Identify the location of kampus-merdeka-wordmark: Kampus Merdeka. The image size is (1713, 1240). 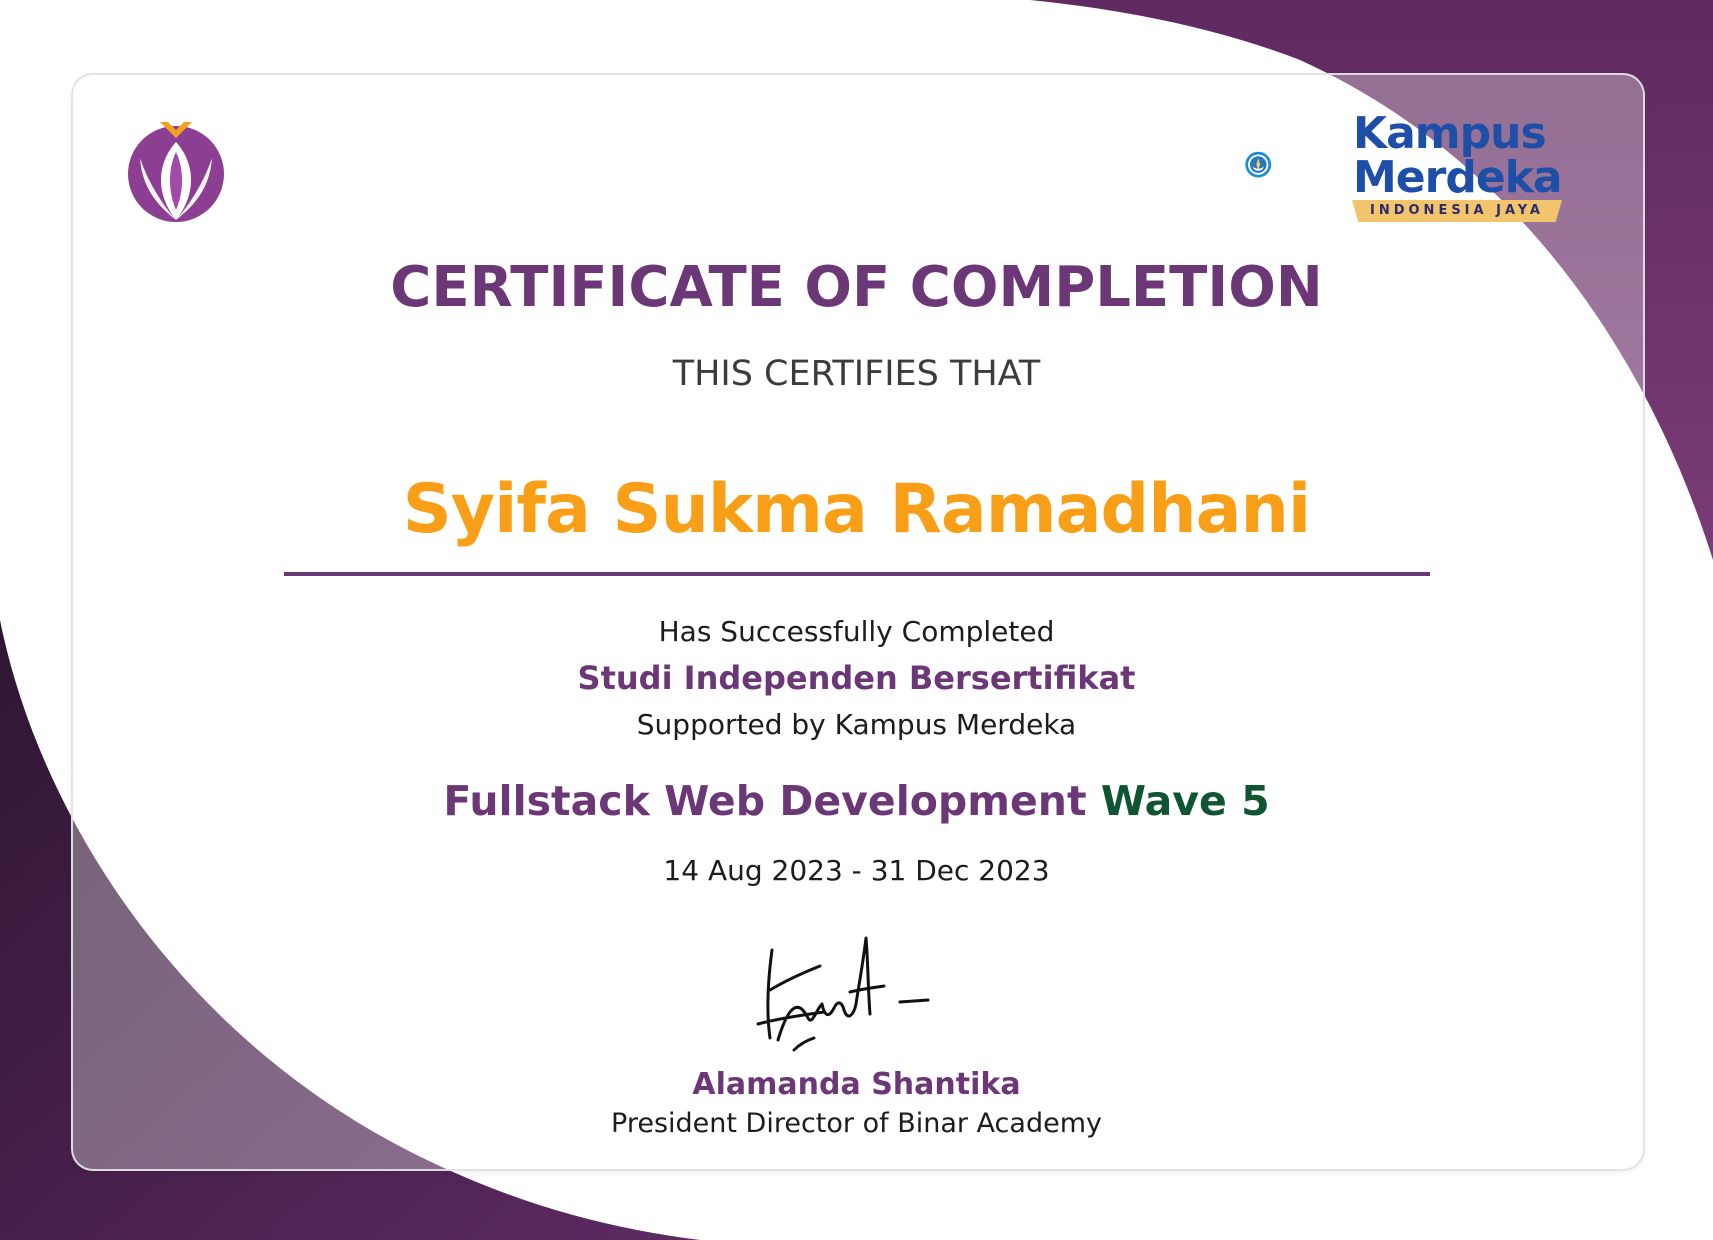
(1458, 157).